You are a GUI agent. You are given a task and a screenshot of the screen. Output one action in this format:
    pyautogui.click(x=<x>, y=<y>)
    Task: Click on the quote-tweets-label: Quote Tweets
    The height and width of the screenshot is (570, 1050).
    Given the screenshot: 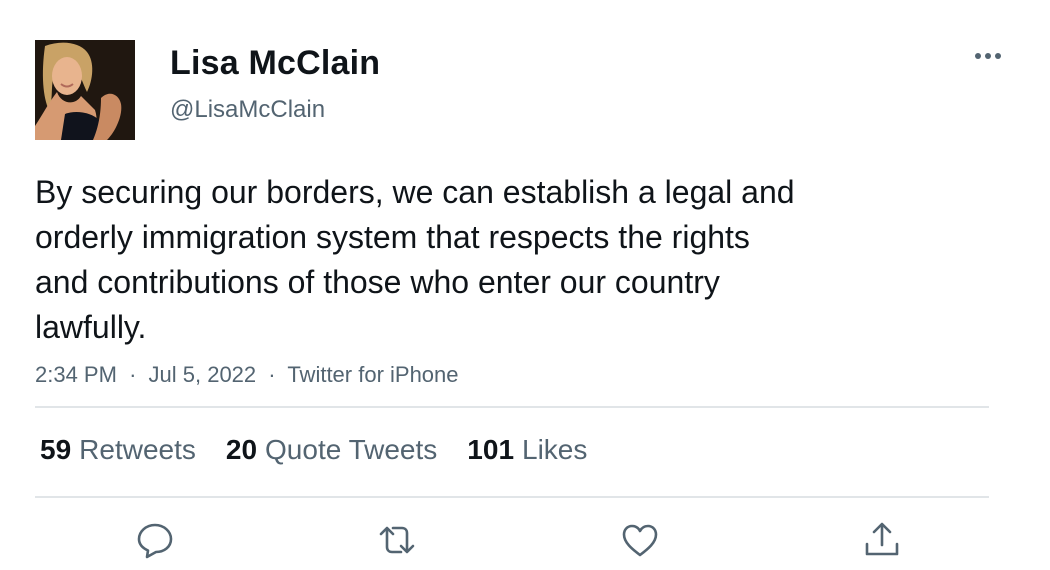 What is the action you would take?
    pyautogui.click(x=351, y=449)
    